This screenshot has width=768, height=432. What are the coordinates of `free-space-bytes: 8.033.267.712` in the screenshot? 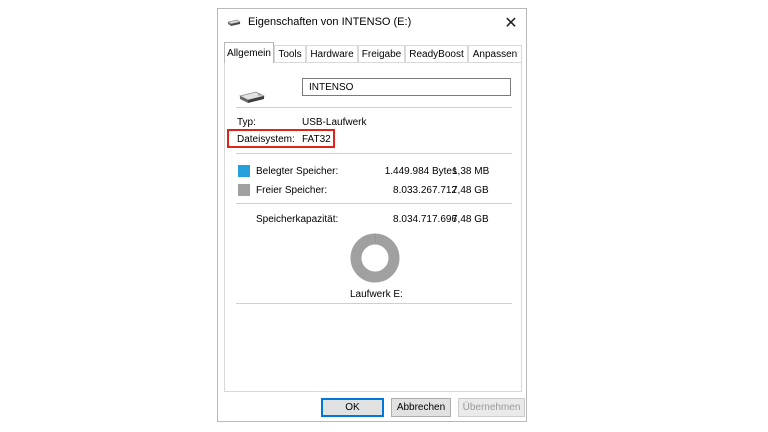 It's located at (425, 190).